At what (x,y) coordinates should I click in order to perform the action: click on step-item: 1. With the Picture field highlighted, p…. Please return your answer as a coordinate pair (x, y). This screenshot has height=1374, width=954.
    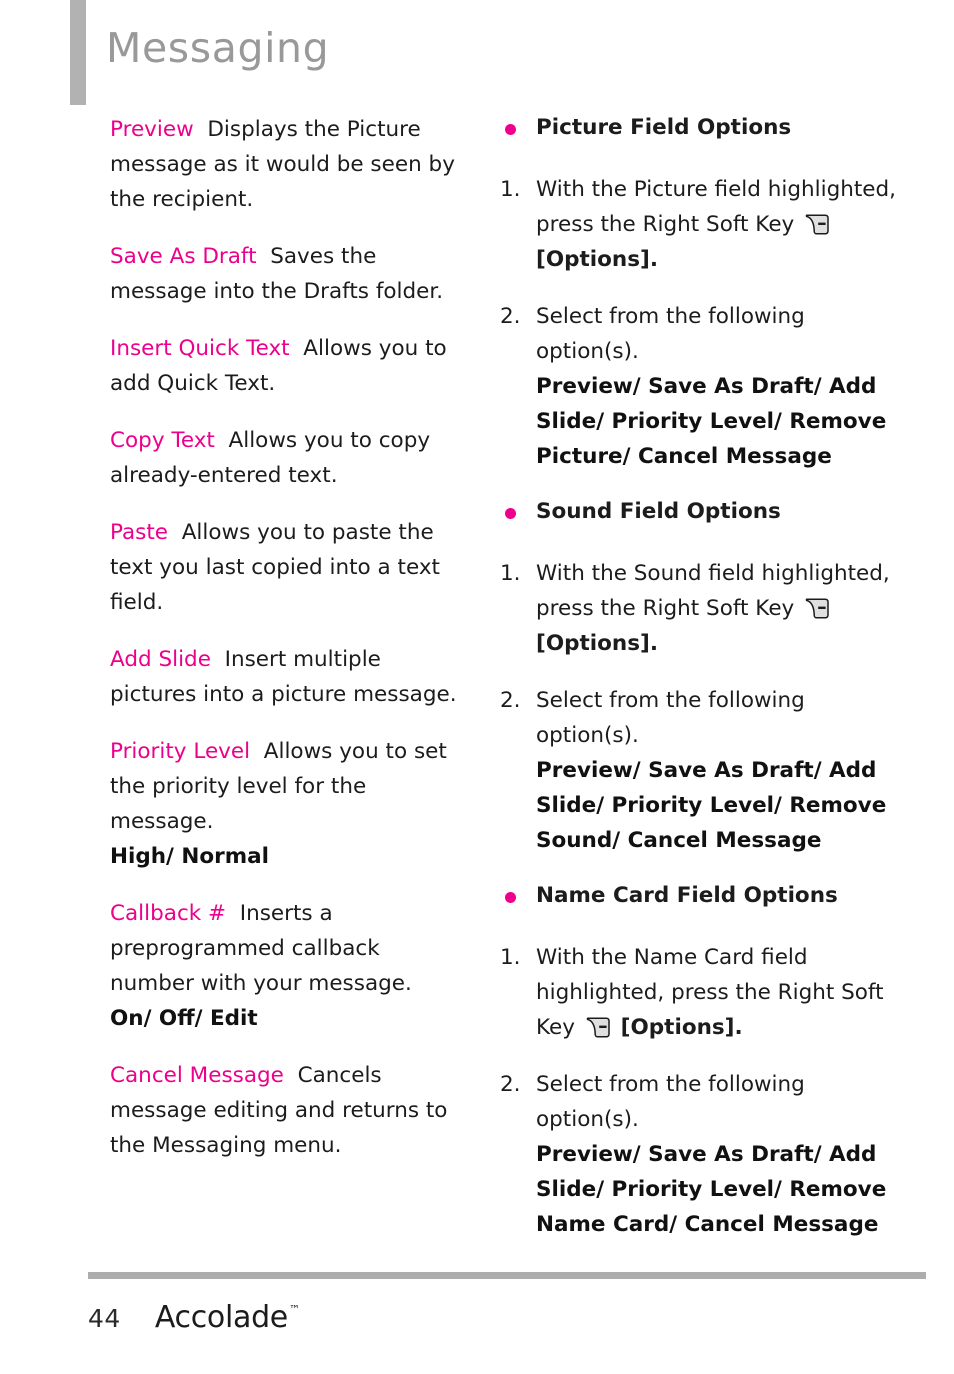
    Looking at the image, I should click on (700, 224).